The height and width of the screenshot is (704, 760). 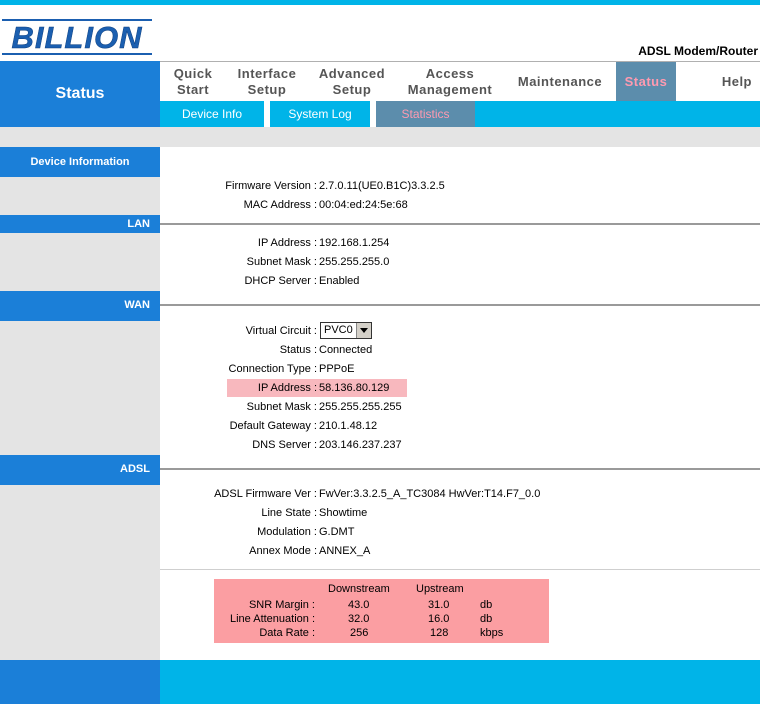 What do you see at coordinates (359, 619) in the screenshot?
I see `stats-down-value: 32.0` at bounding box center [359, 619].